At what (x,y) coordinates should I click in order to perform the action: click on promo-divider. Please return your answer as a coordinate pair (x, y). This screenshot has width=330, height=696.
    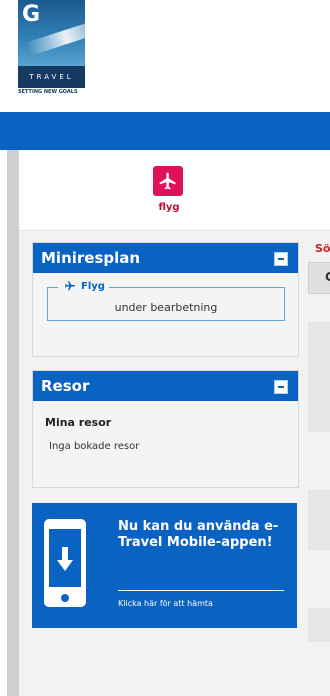
    Looking at the image, I should click on (201, 590).